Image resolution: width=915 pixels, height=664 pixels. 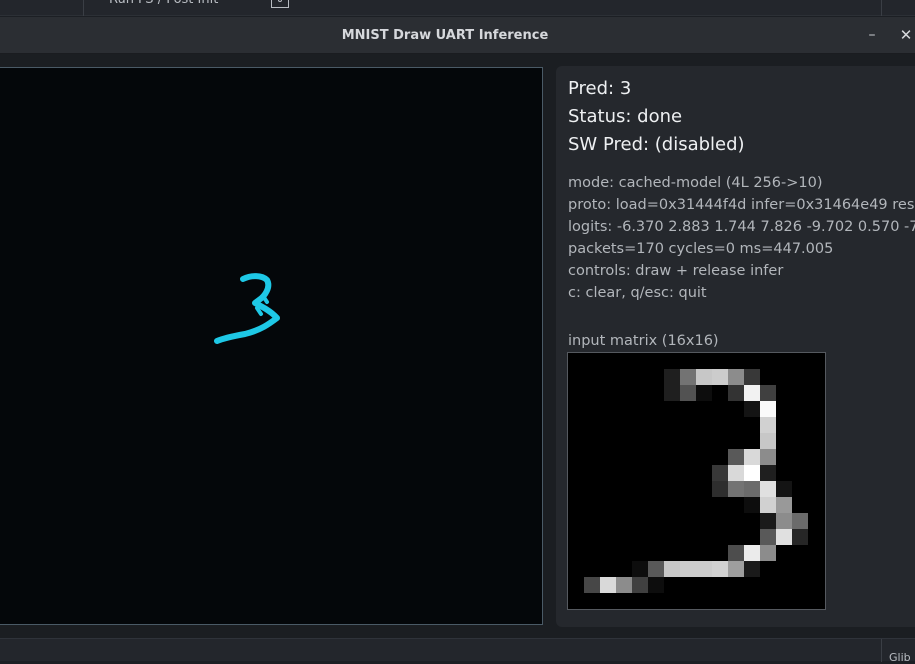 I want to click on download-icon, so click(x=280, y=4).